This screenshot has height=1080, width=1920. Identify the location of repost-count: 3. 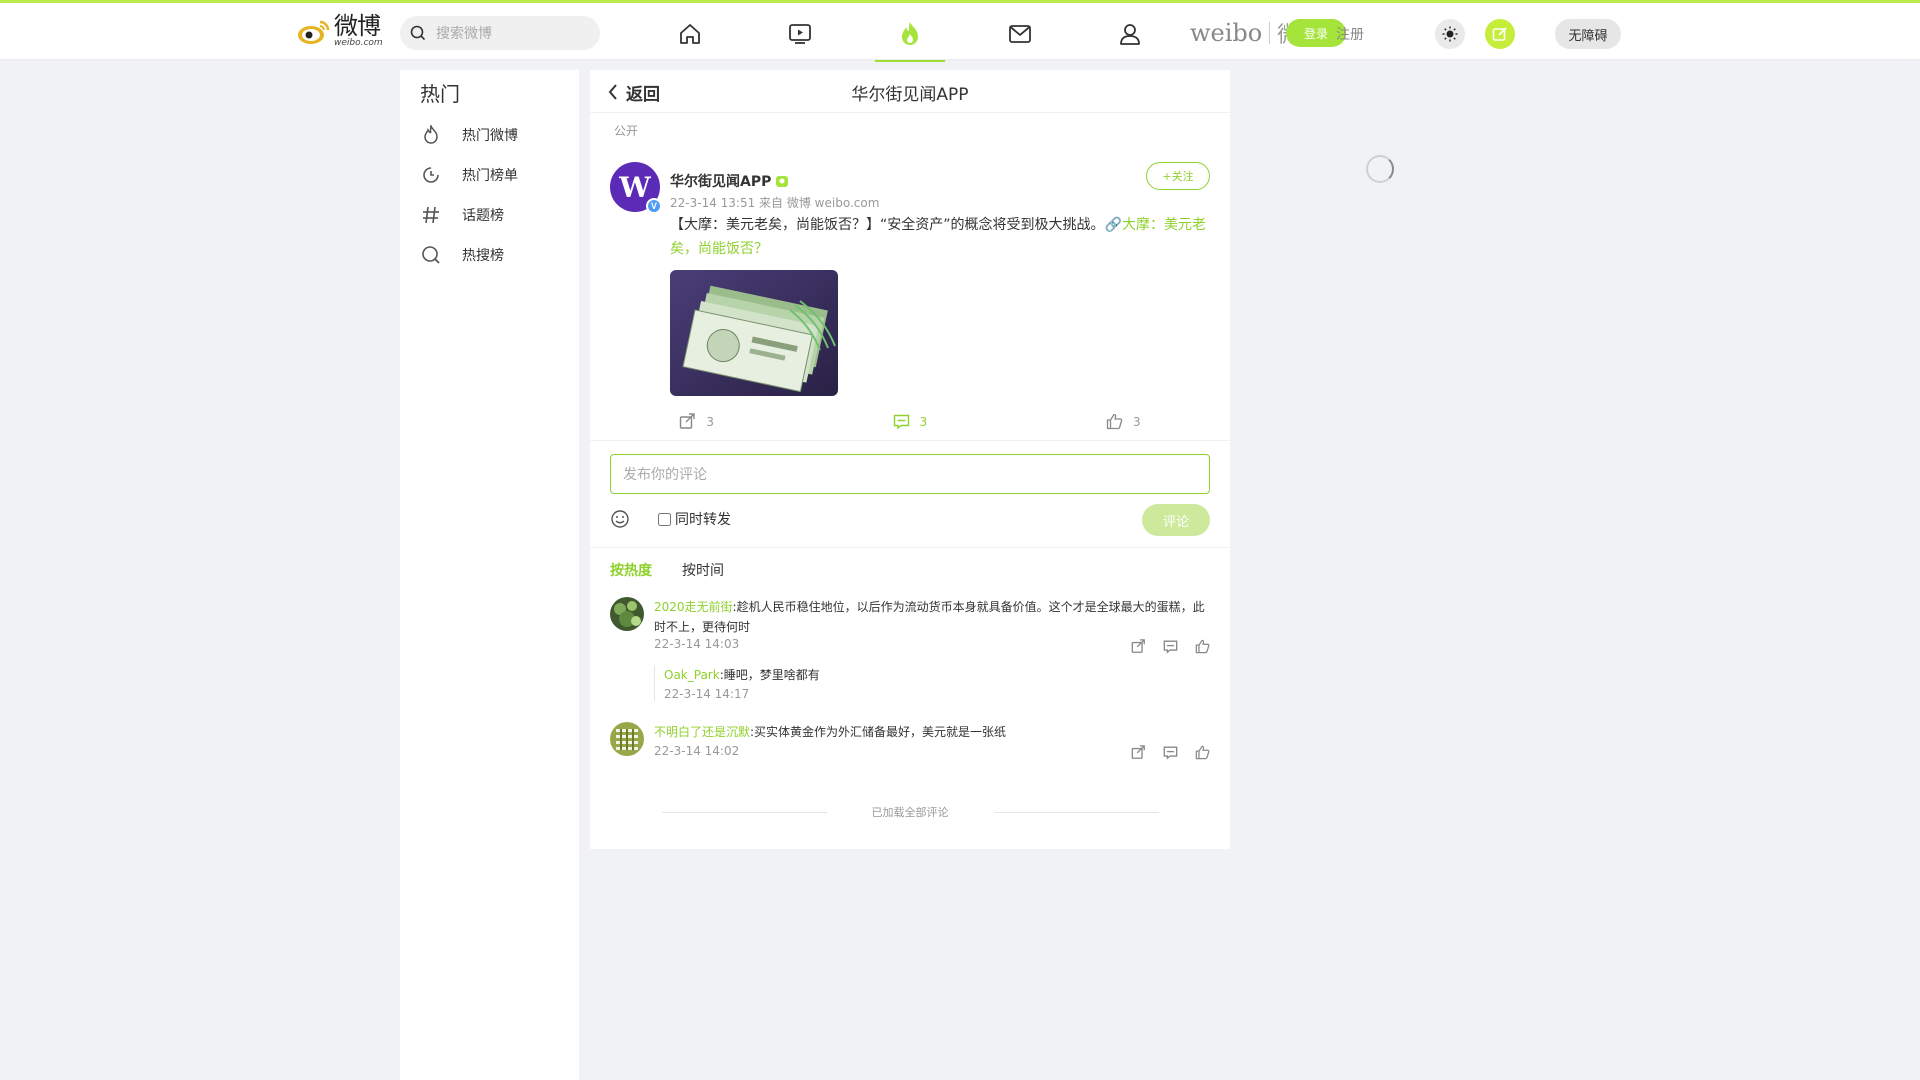
(710, 421).